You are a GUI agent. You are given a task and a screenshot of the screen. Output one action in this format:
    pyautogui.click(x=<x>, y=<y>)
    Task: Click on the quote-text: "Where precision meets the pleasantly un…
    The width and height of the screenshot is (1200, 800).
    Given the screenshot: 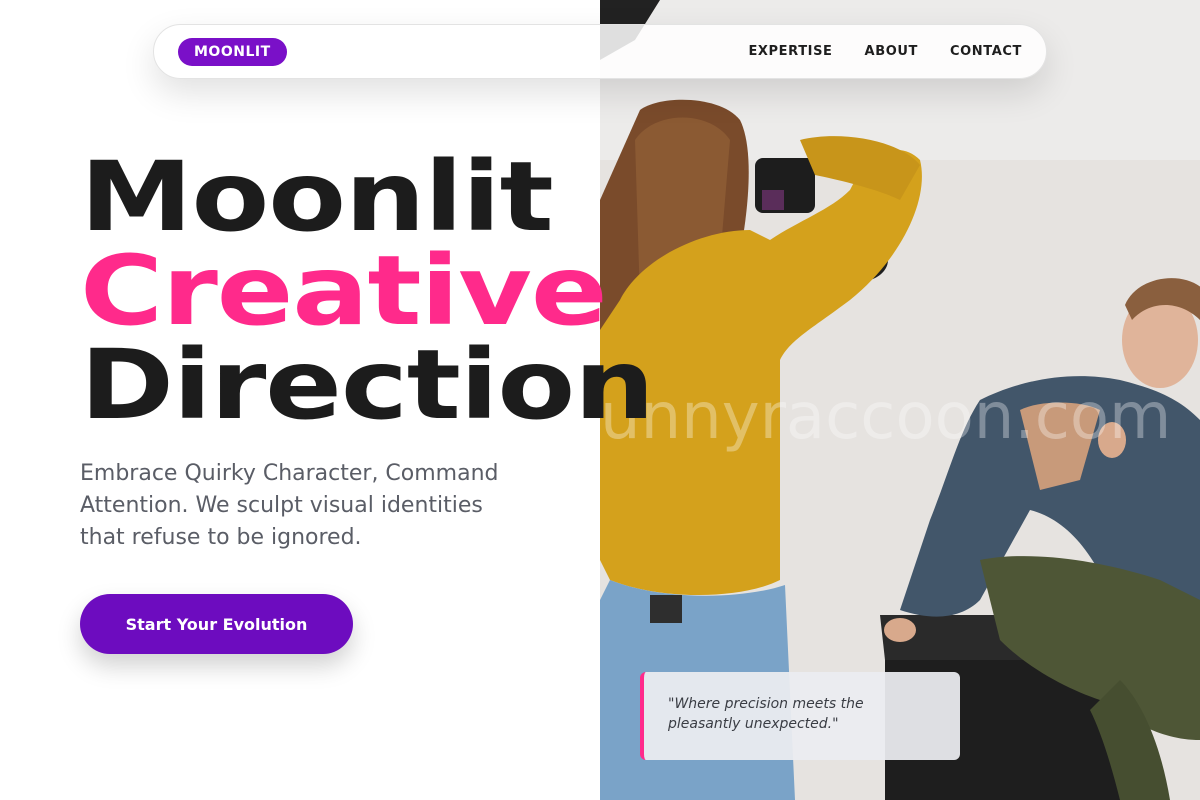 What is the action you would take?
    pyautogui.click(x=766, y=714)
    